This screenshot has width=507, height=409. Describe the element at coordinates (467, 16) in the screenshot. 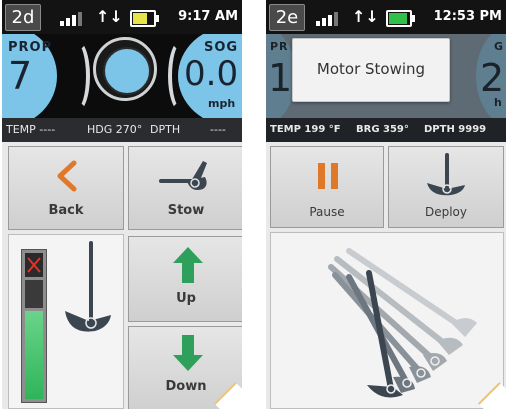

I see `clock: 12:53 PM` at that location.